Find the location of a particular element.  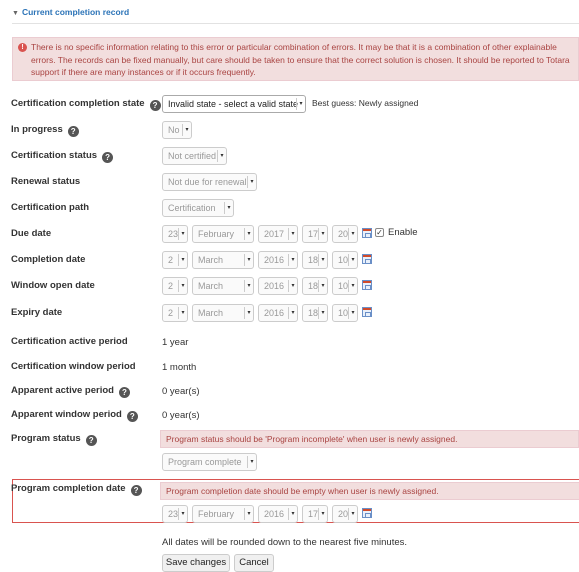

due-year-select: 2017 ▾ is located at coordinates (278, 234).